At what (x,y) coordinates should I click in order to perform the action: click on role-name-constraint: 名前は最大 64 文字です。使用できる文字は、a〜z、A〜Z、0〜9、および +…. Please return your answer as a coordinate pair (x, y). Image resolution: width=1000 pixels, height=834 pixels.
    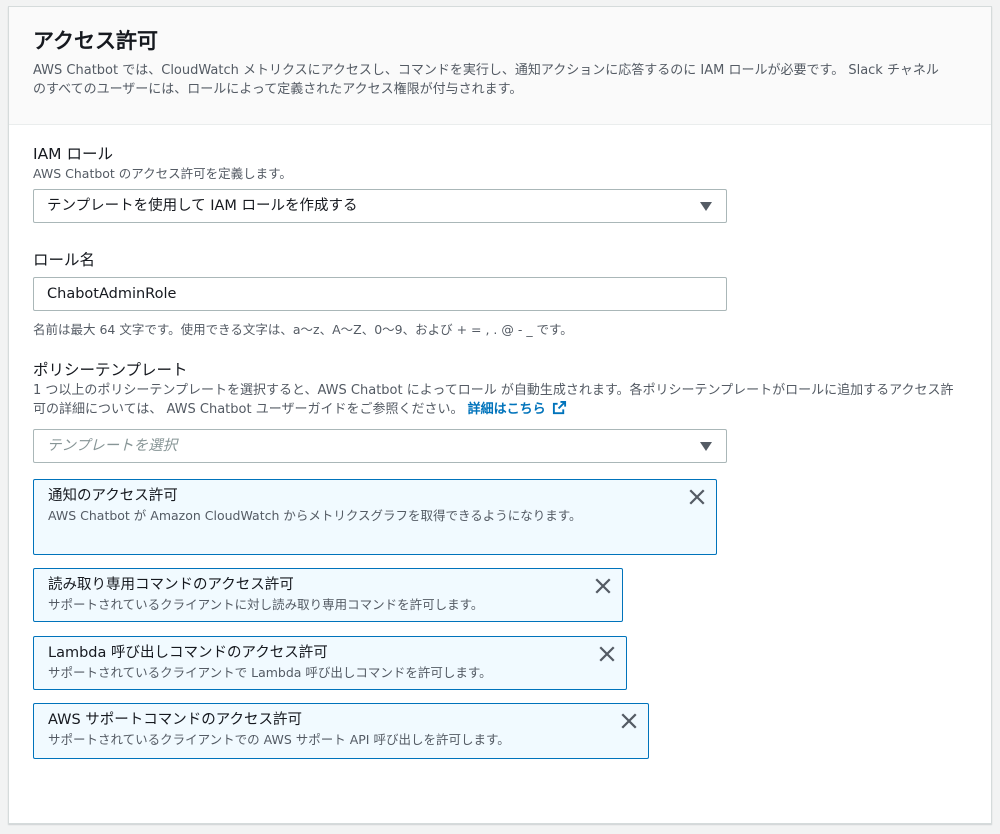
    Looking at the image, I should click on (303, 329).